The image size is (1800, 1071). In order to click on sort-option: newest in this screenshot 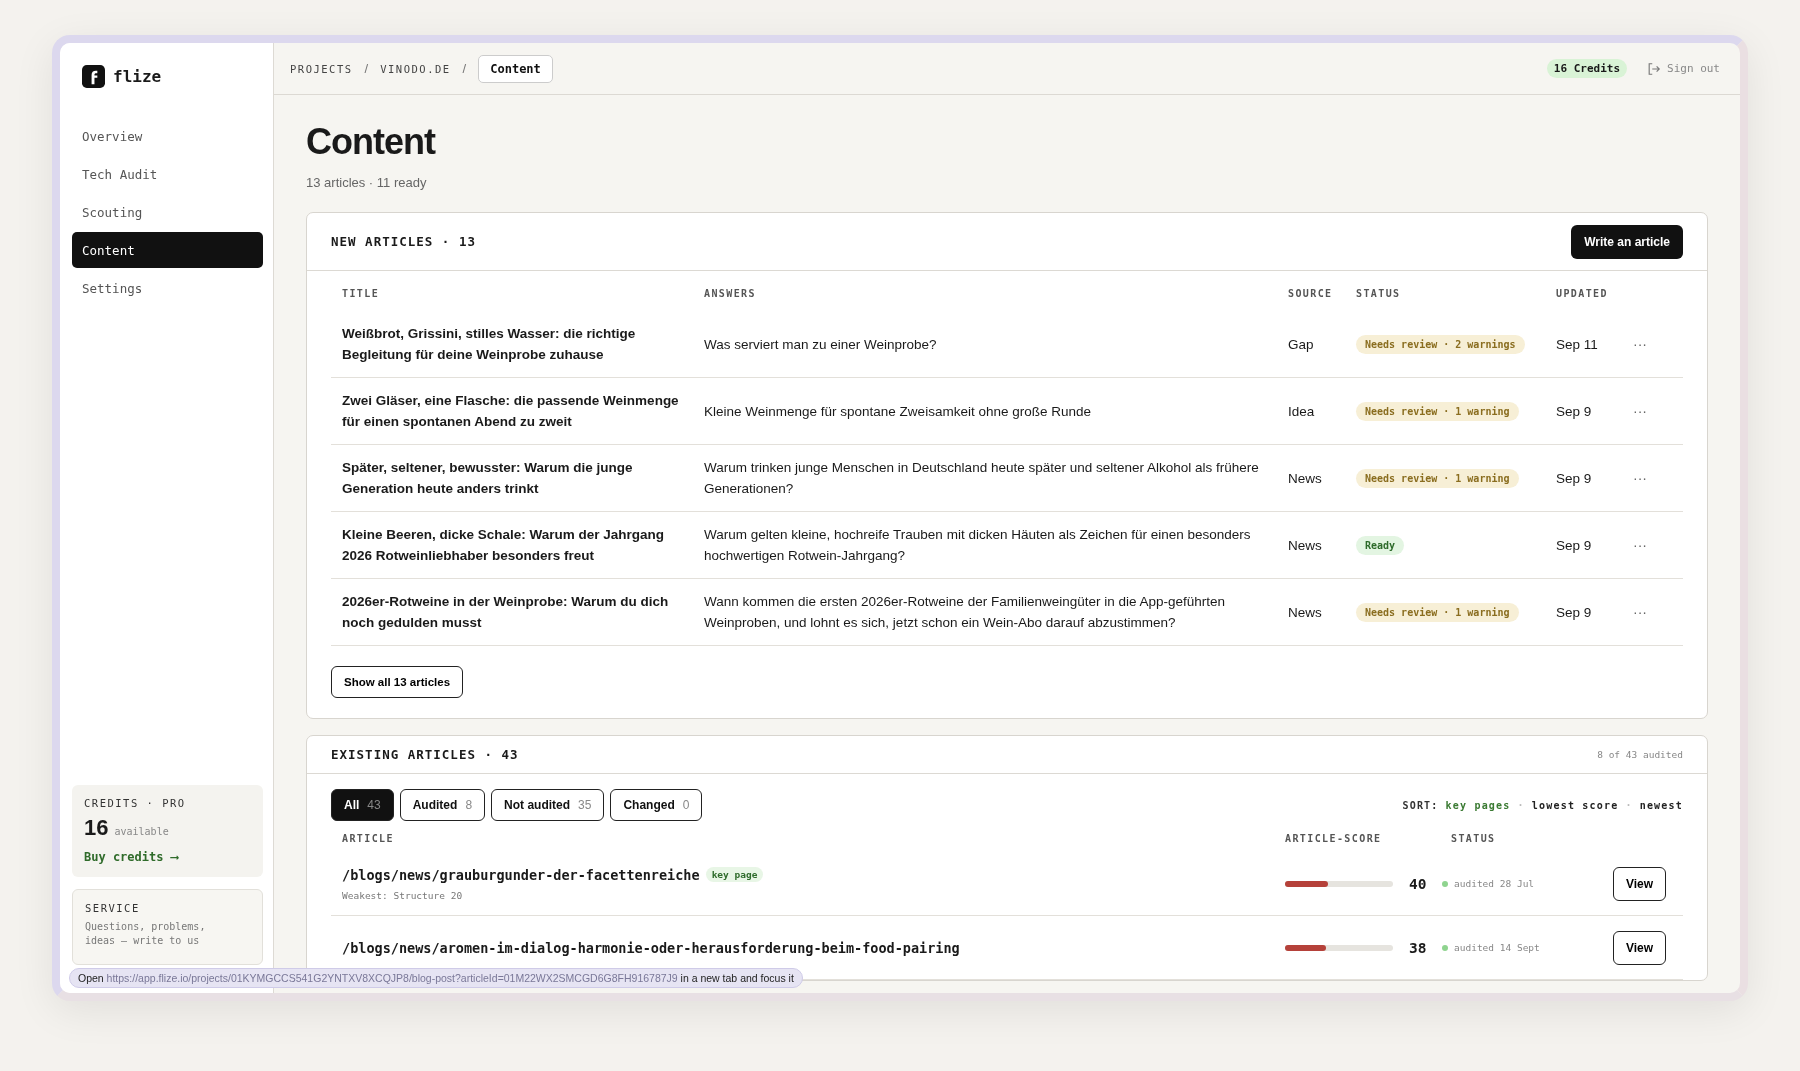, I will do `click(1661, 805)`.